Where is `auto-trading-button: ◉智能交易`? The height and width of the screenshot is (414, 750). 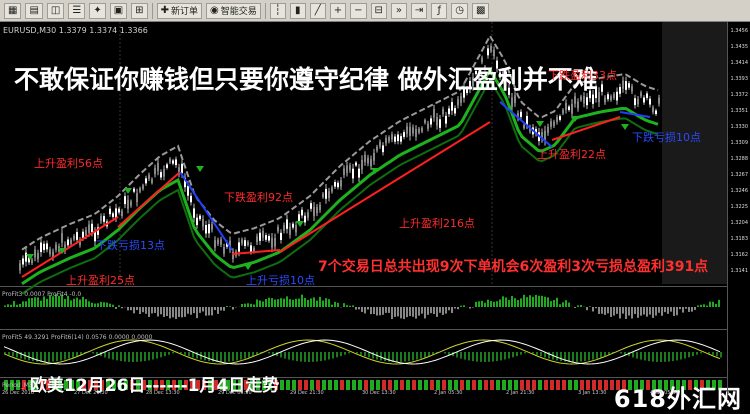
auto-trading-button: ◉智能交易 is located at coordinates (233, 11).